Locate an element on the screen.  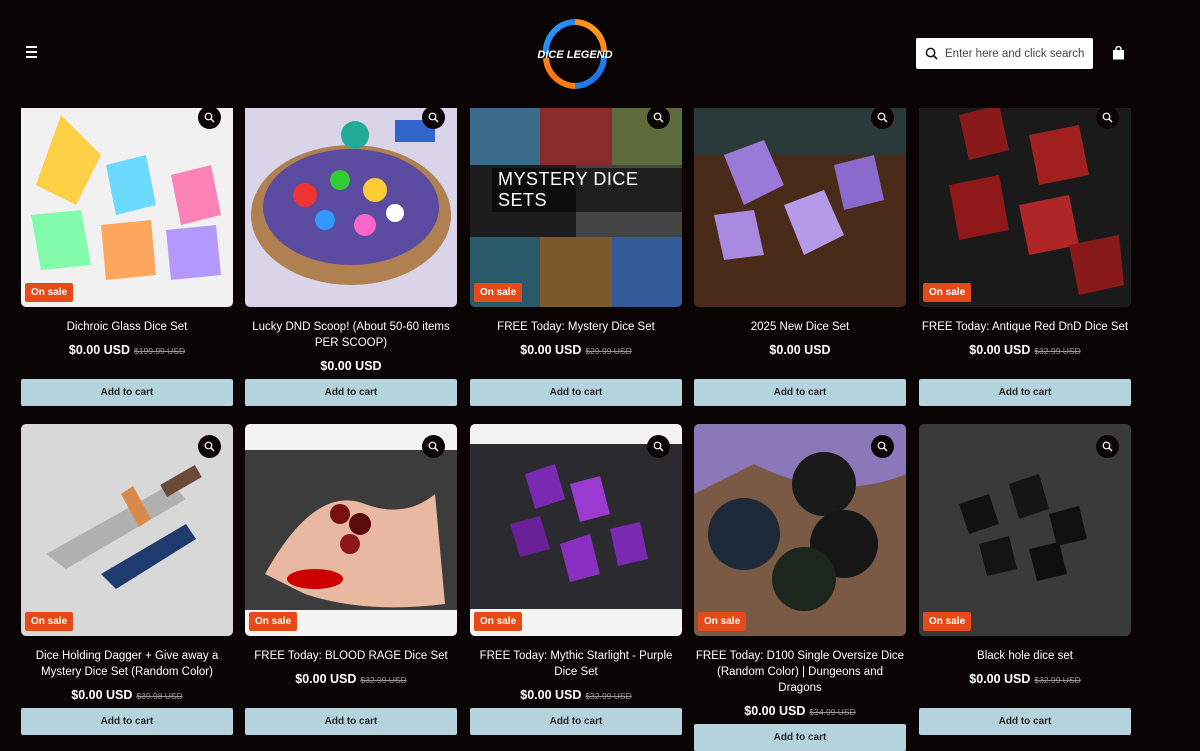
product-price: $0.00 USD $199.99 USD is located at coordinates (127, 350).